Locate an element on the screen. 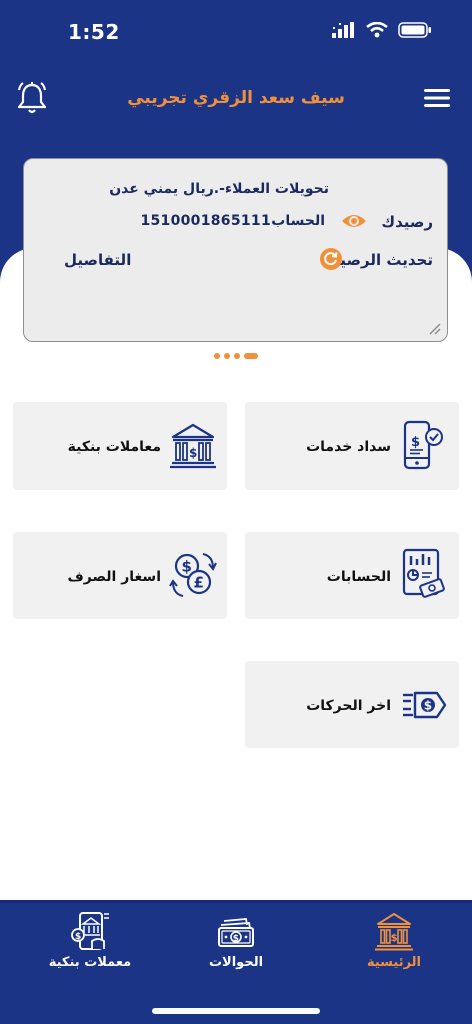  account-label: الحساب is located at coordinates (298, 221).